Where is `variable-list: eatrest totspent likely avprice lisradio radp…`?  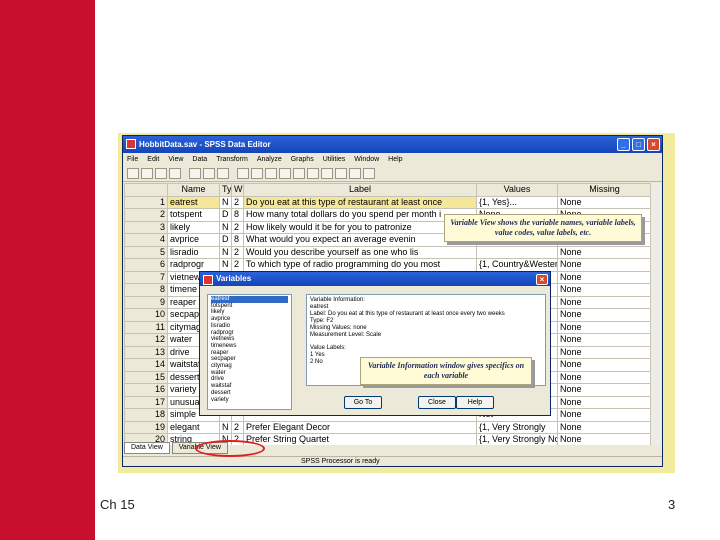 variable-list: eatrest totspent likely avprice lisradio radp… is located at coordinates (249, 352).